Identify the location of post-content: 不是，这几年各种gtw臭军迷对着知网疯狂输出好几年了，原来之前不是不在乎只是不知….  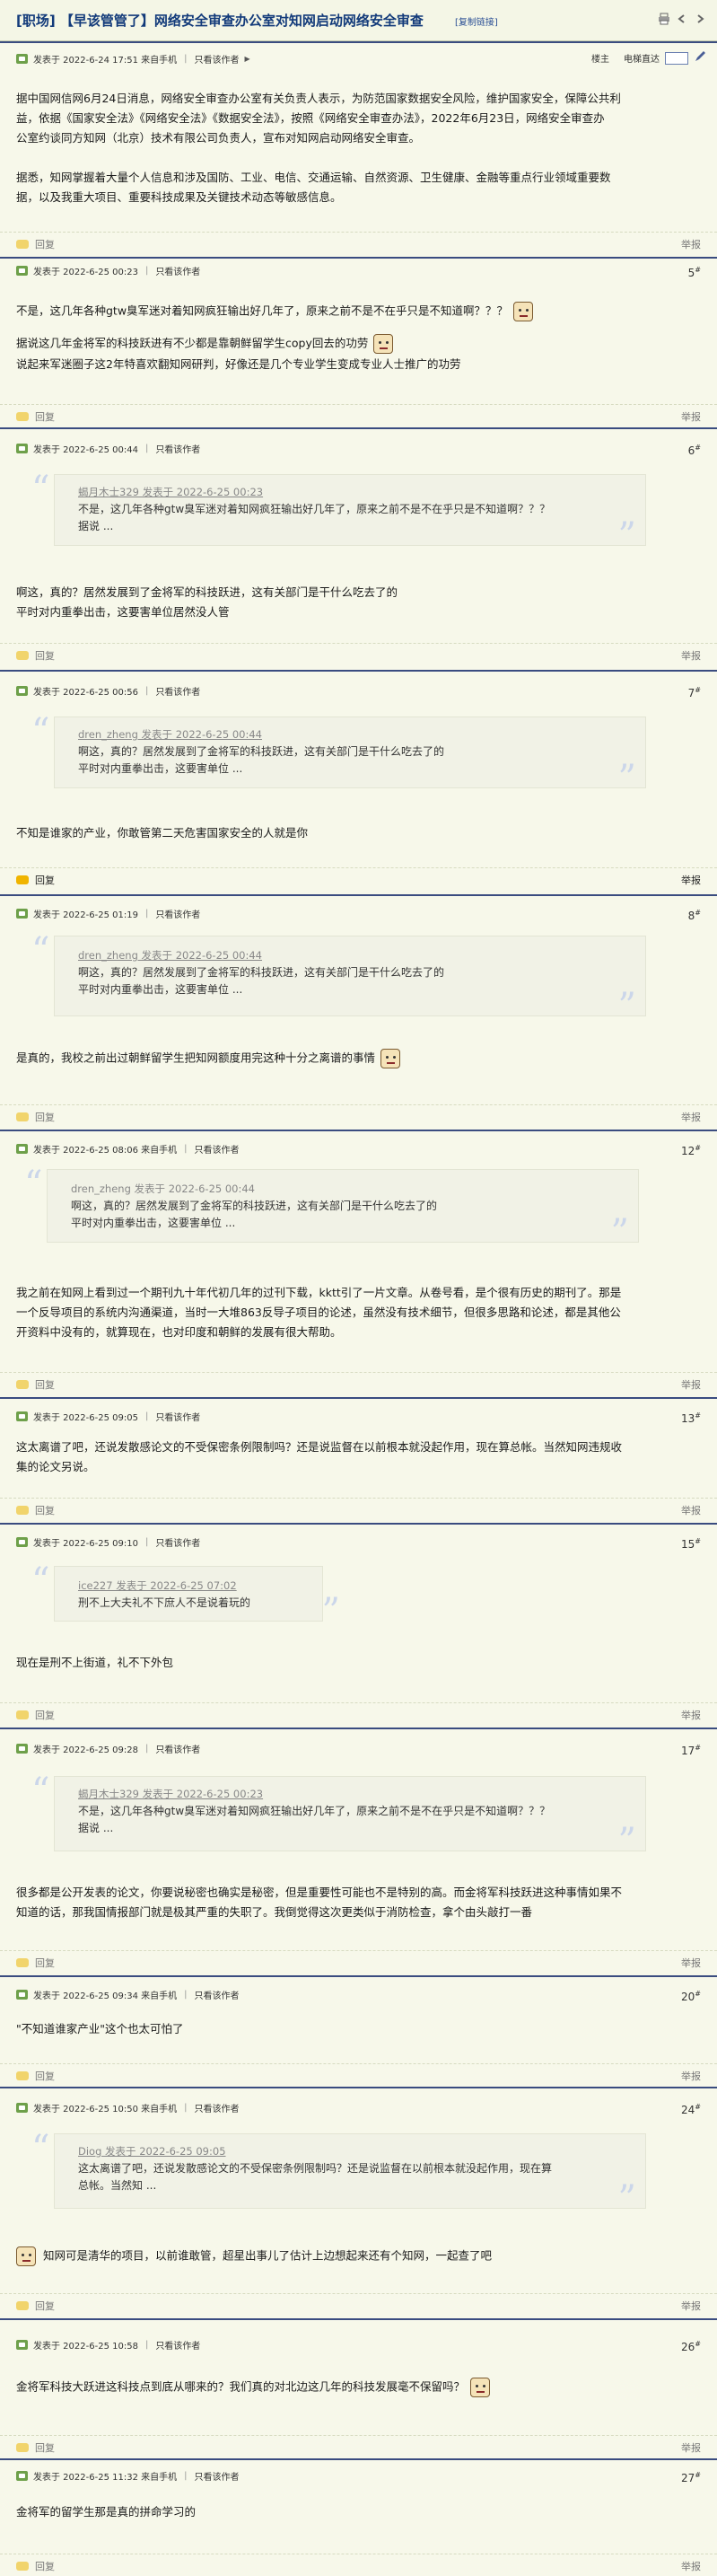
(357, 338).